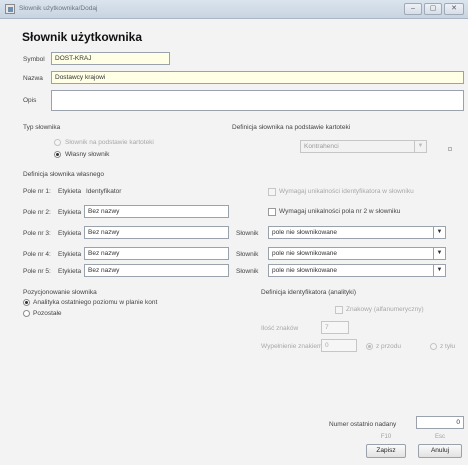  What do you see at coordinates (309, 292) in the screenshot?
I see `id-definition-title: Definicja identyfikatora (analityki)` at bounding box center [309, 292].